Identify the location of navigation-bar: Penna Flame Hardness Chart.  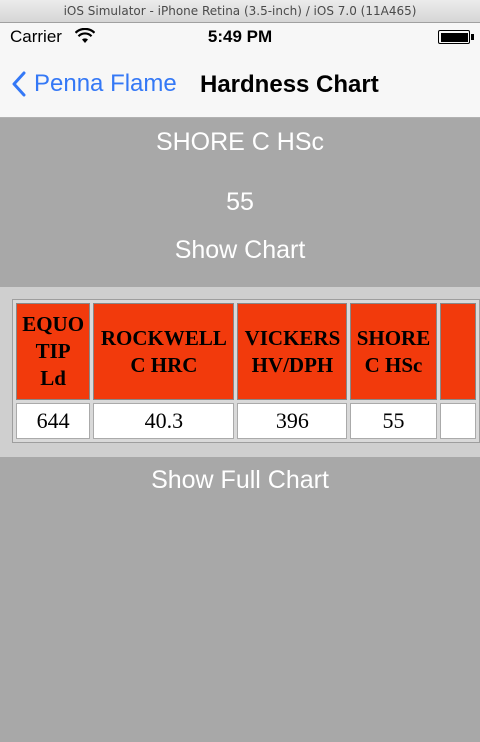
(240, 84).